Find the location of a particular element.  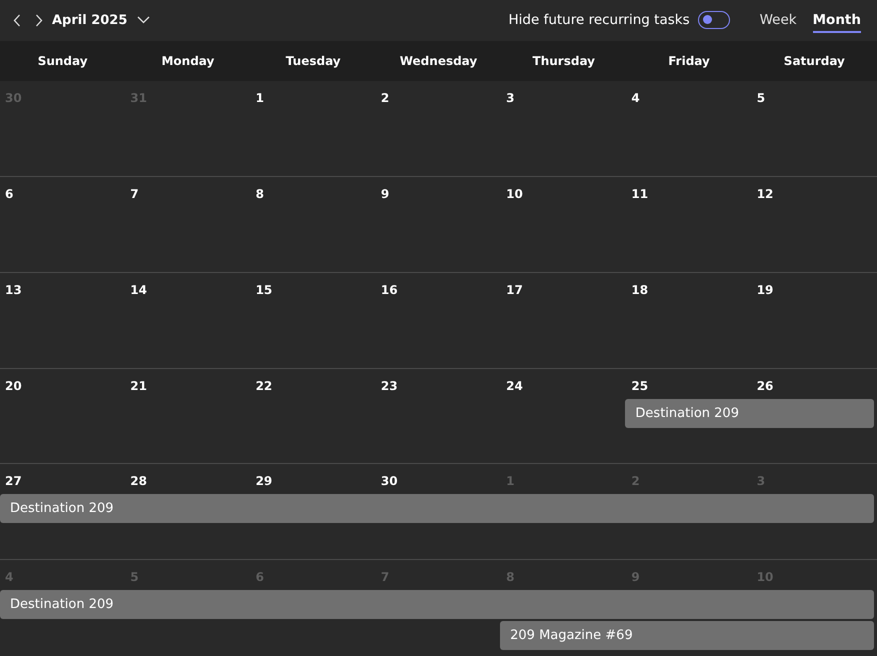

day-number: 29 is located at coordinates (263, 482).